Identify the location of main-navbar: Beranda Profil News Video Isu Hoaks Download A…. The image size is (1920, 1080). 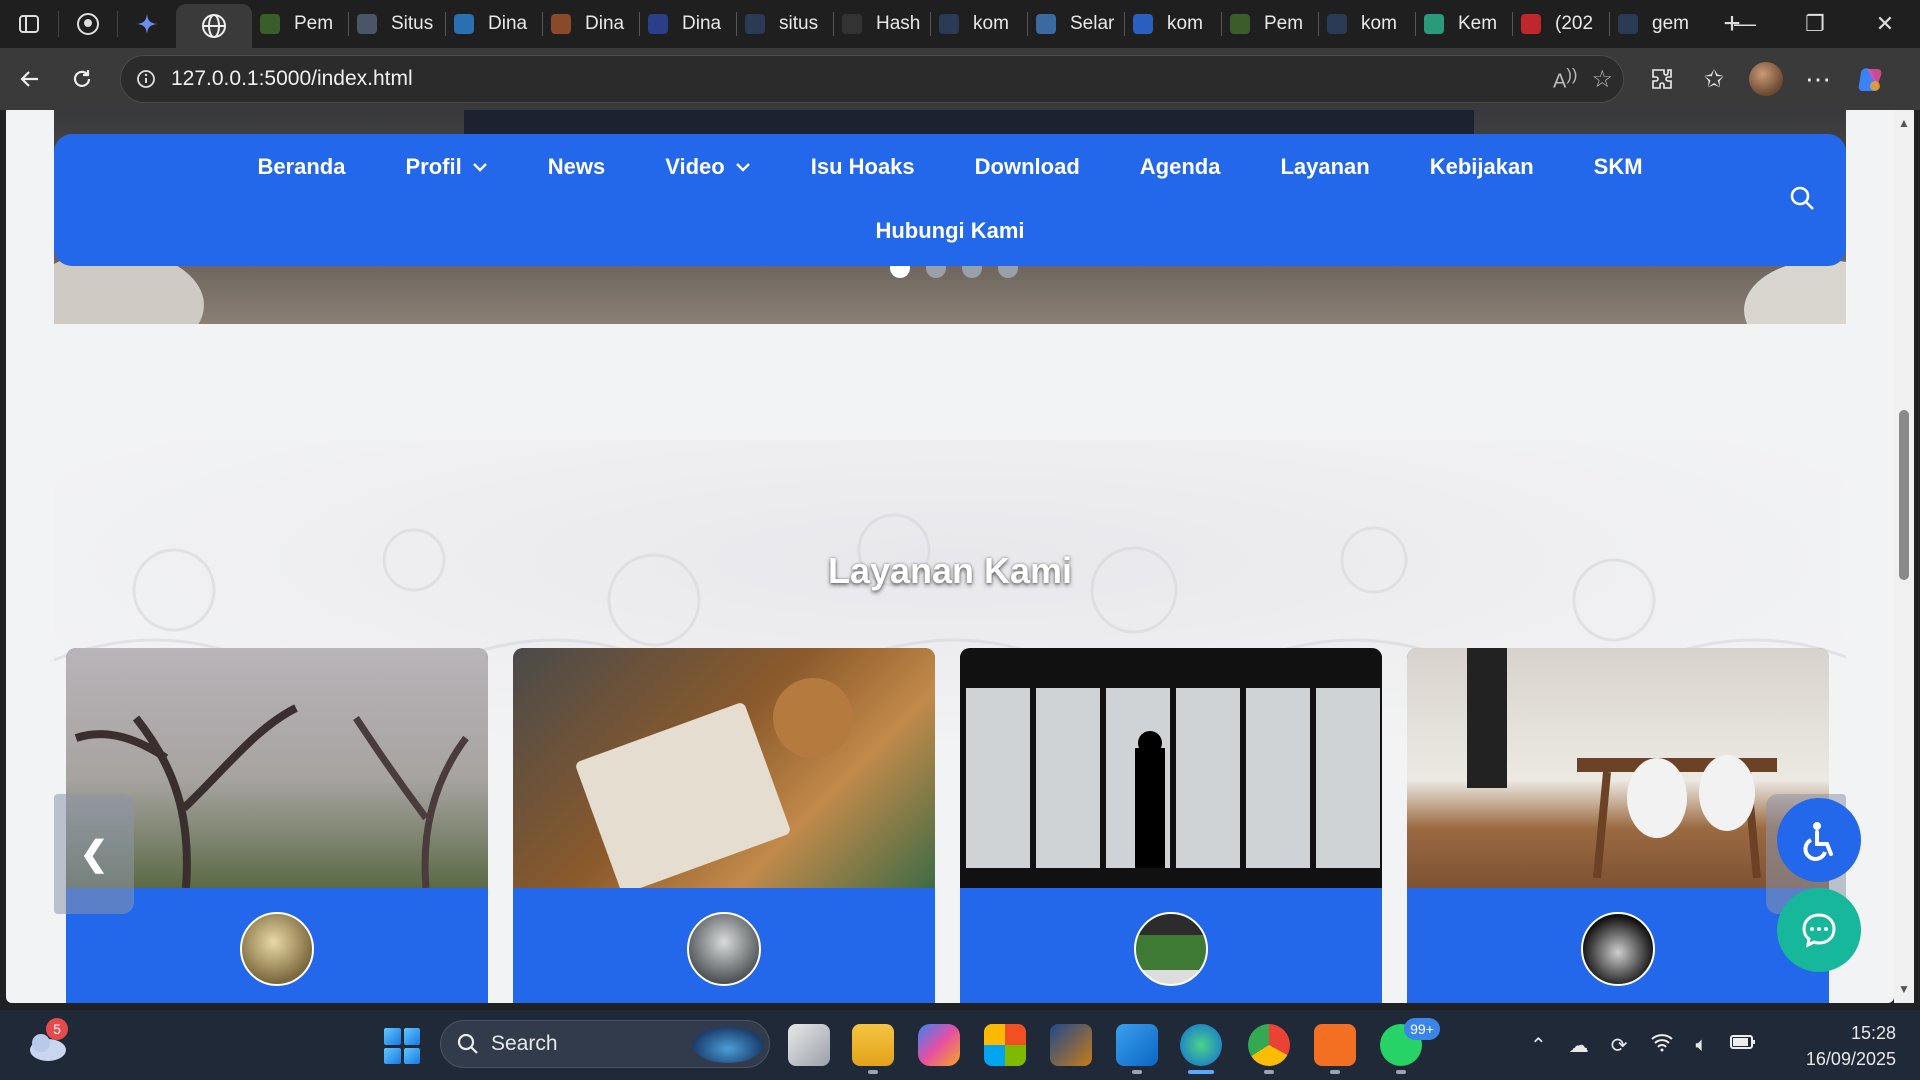
(950, 200).